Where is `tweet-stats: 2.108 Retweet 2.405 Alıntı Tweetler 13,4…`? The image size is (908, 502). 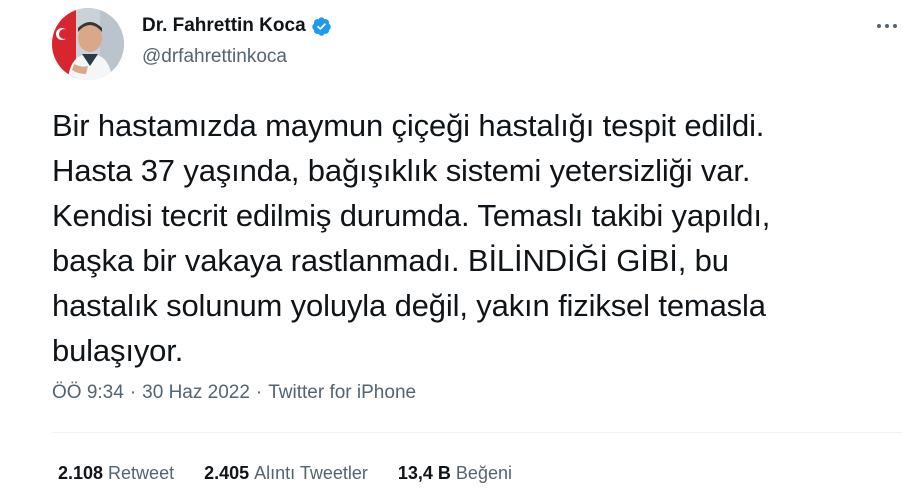 tweet-stats: 2.108 Retweet 2.405 Alıntı Tweetler 13,4… is located at coordinates (300, 473).